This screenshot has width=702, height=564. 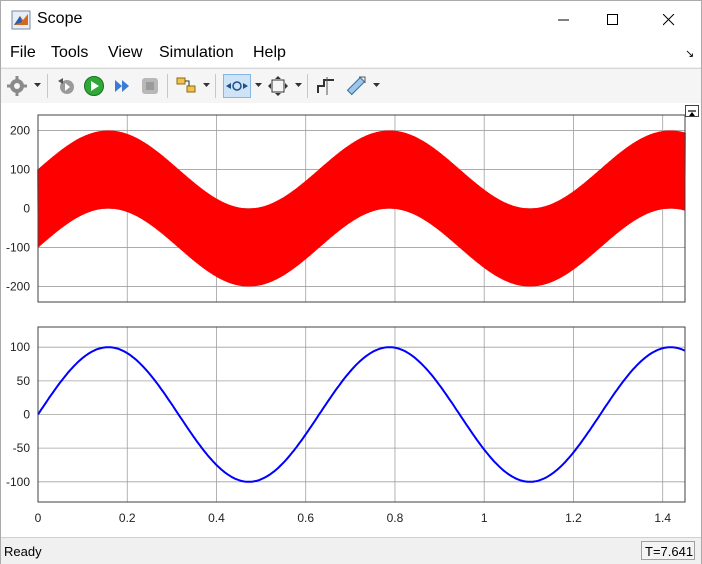 I want to click on x-tick-label: 1.4, so click(x=662, y=518).